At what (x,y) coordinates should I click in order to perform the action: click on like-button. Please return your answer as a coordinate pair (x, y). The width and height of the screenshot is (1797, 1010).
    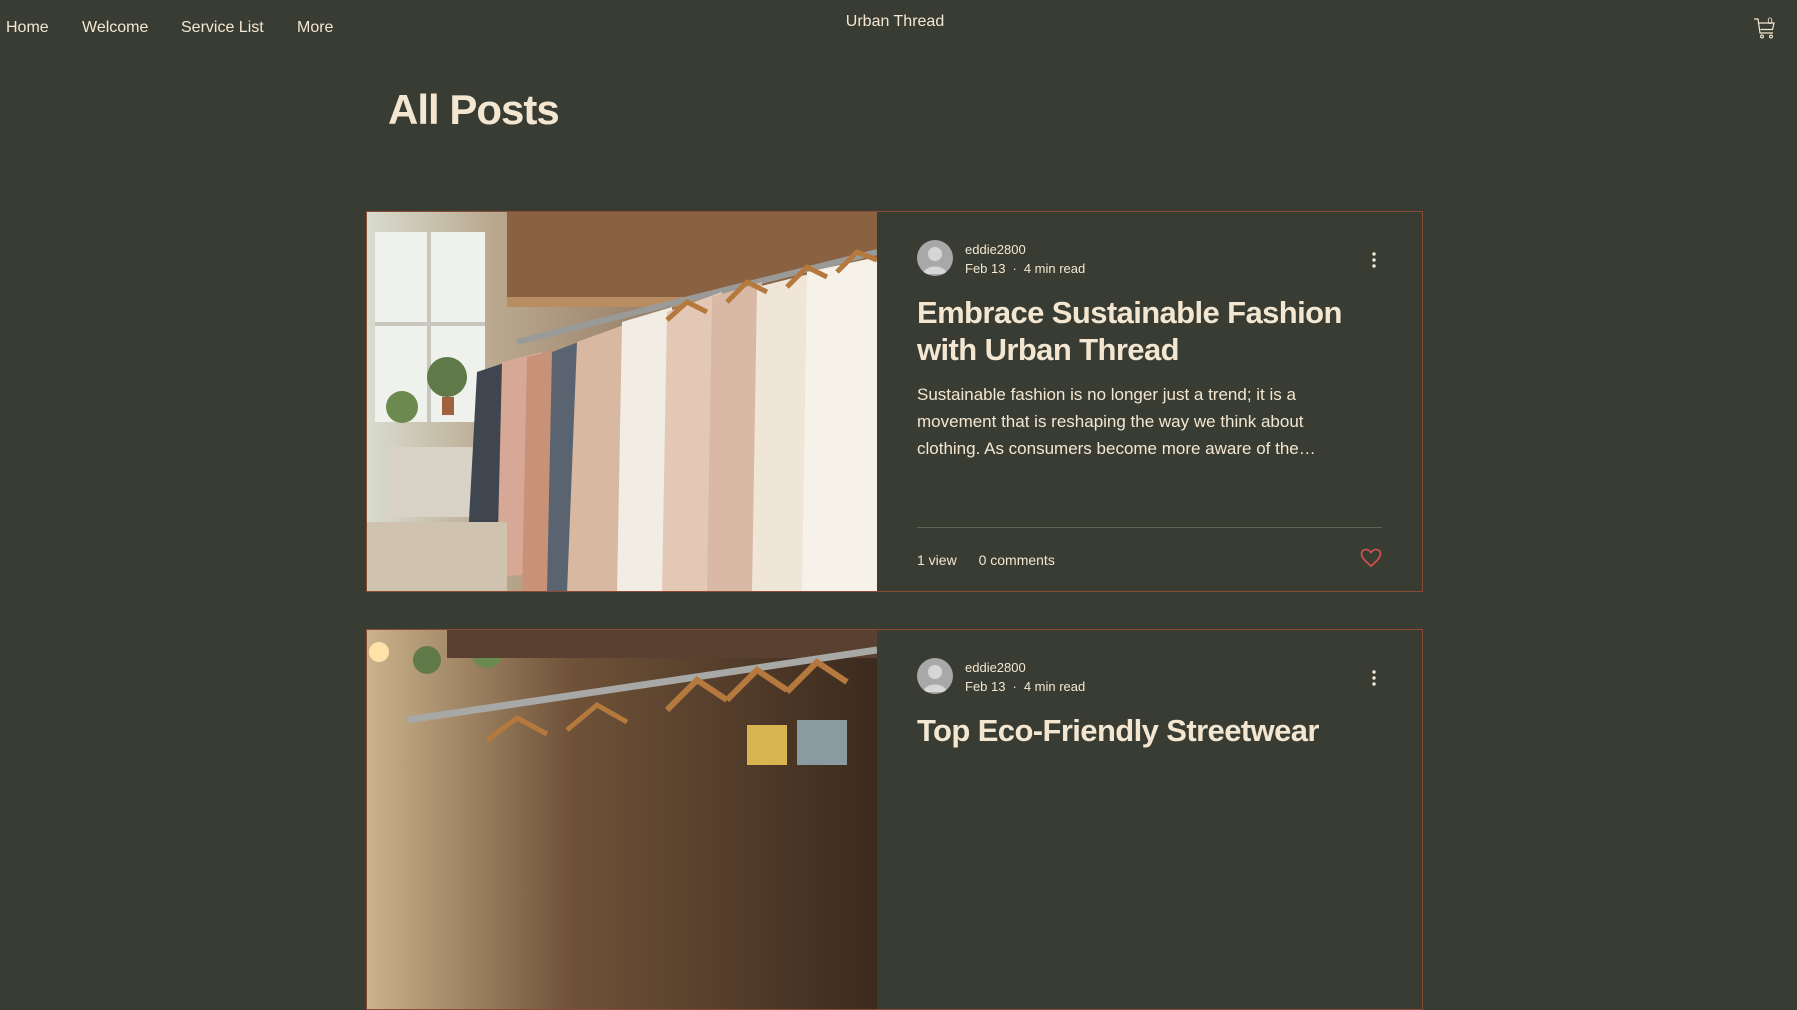
    Looking at the image, I should click on (1371, 558).